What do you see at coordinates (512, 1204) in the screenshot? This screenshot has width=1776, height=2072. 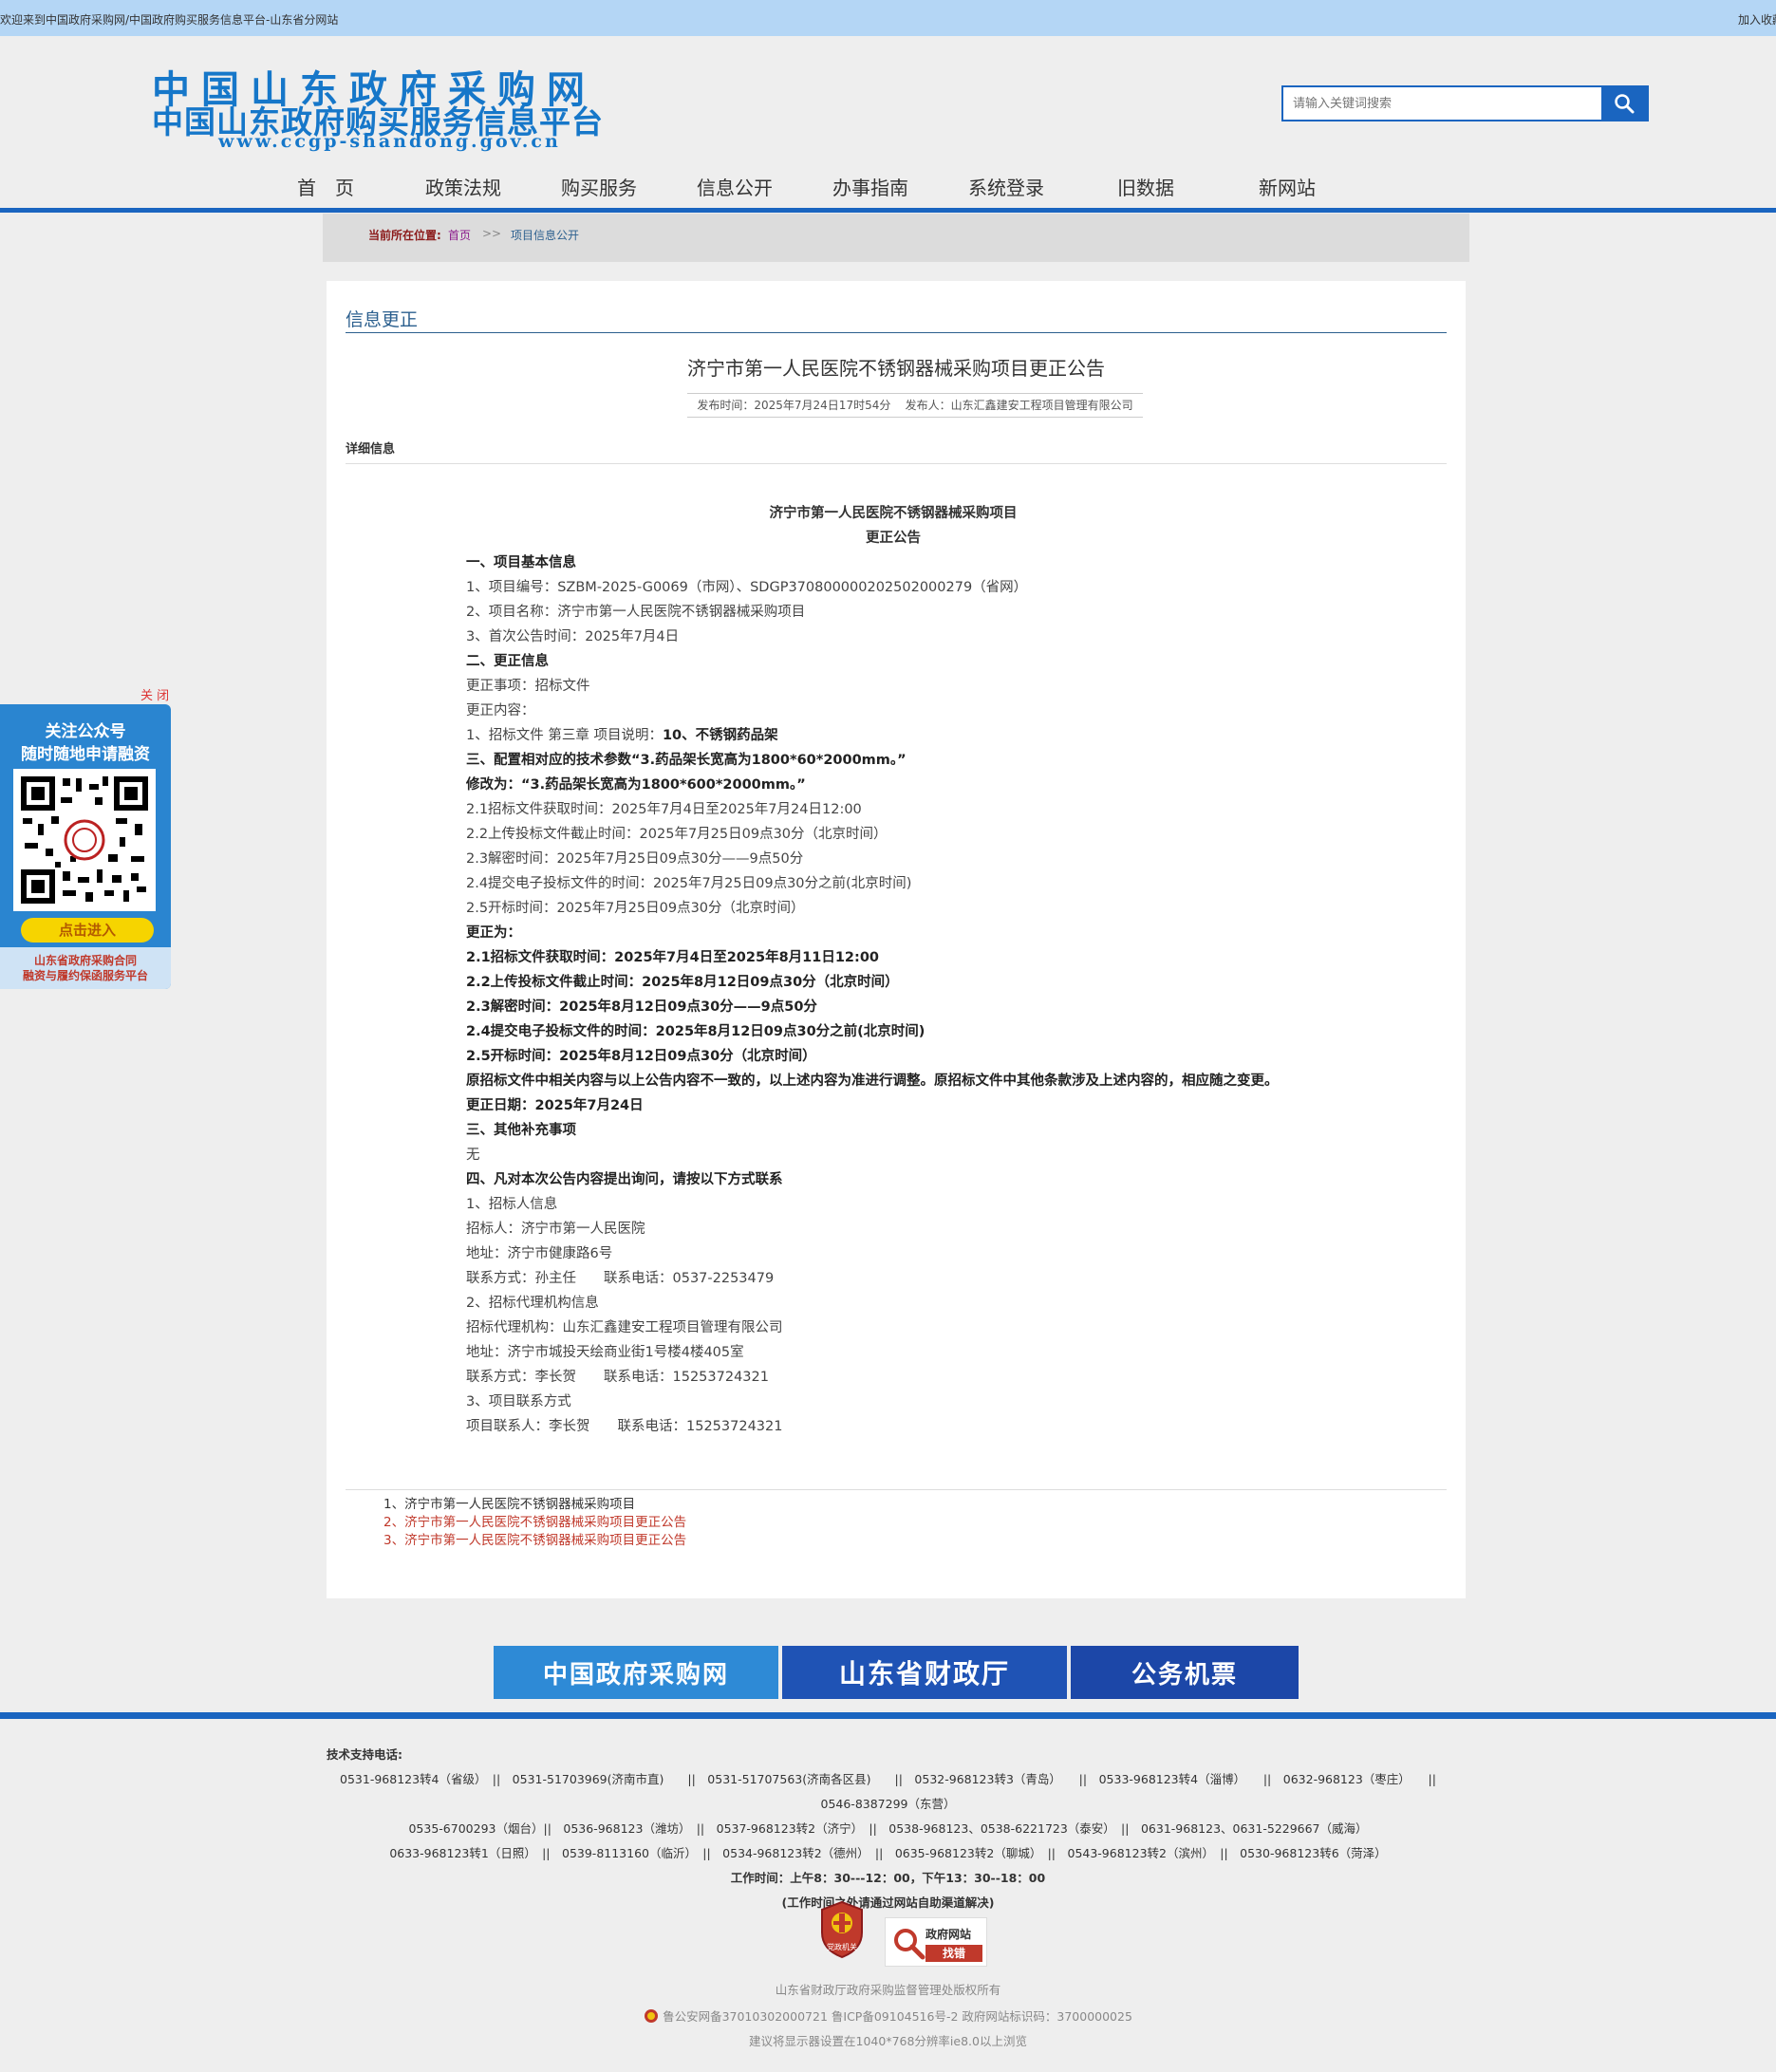 I see `body-line-text: 1、招标人信息` at bounding box center [512, 1204].